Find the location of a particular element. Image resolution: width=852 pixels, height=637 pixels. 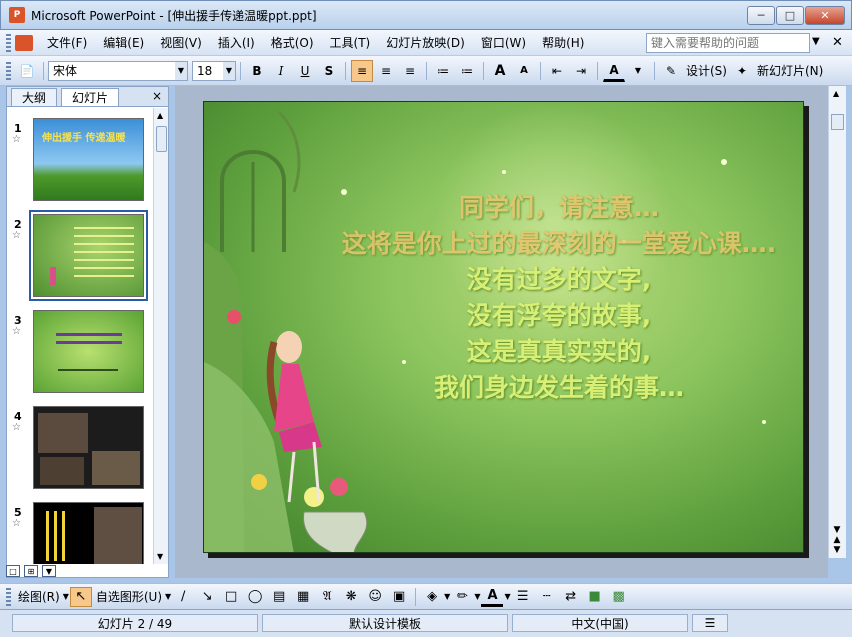

font-color-button: A is located at coordinates (614, 71).